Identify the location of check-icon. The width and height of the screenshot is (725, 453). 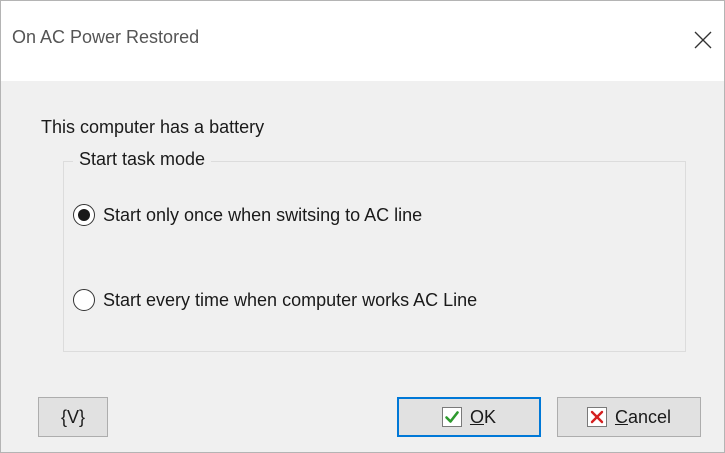
(451, 417).